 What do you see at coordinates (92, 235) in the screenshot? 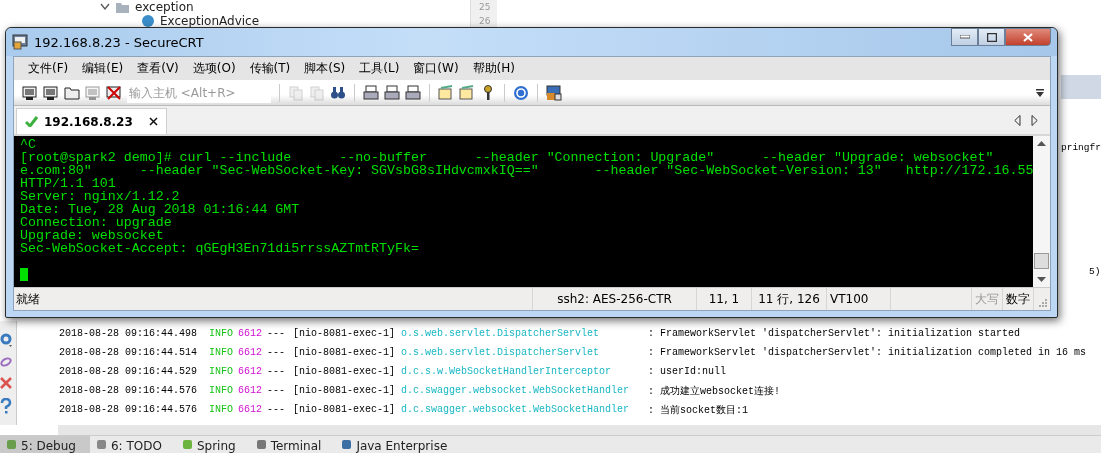
I see `terminal-line: Upgrade: websocket` at bounding box center [92, 235].